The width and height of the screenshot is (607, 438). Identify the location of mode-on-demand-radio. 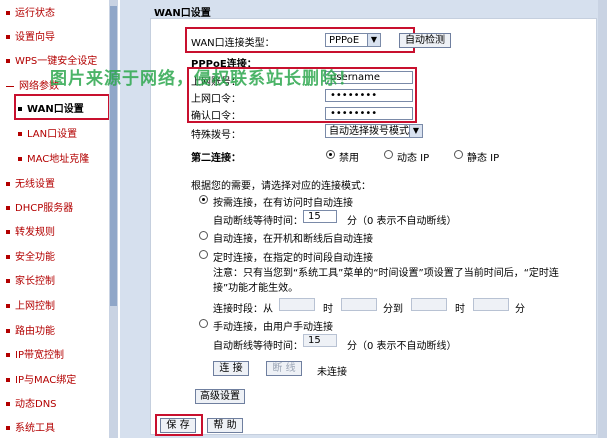
(203, 199).